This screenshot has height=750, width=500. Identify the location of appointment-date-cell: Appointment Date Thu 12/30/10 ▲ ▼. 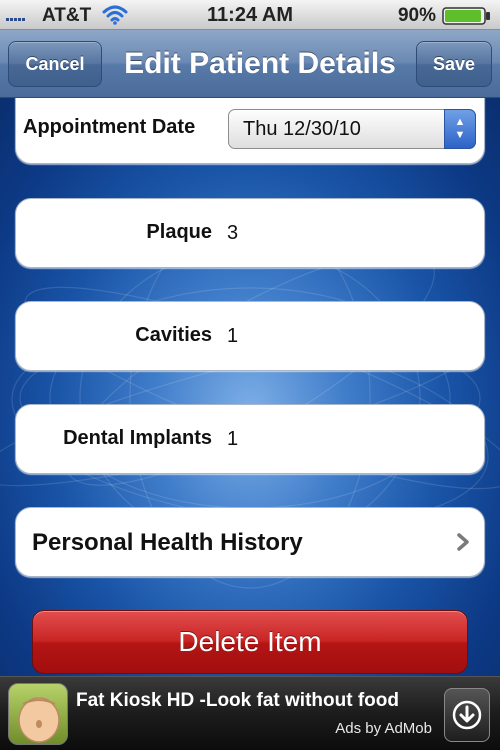
(250, 131).